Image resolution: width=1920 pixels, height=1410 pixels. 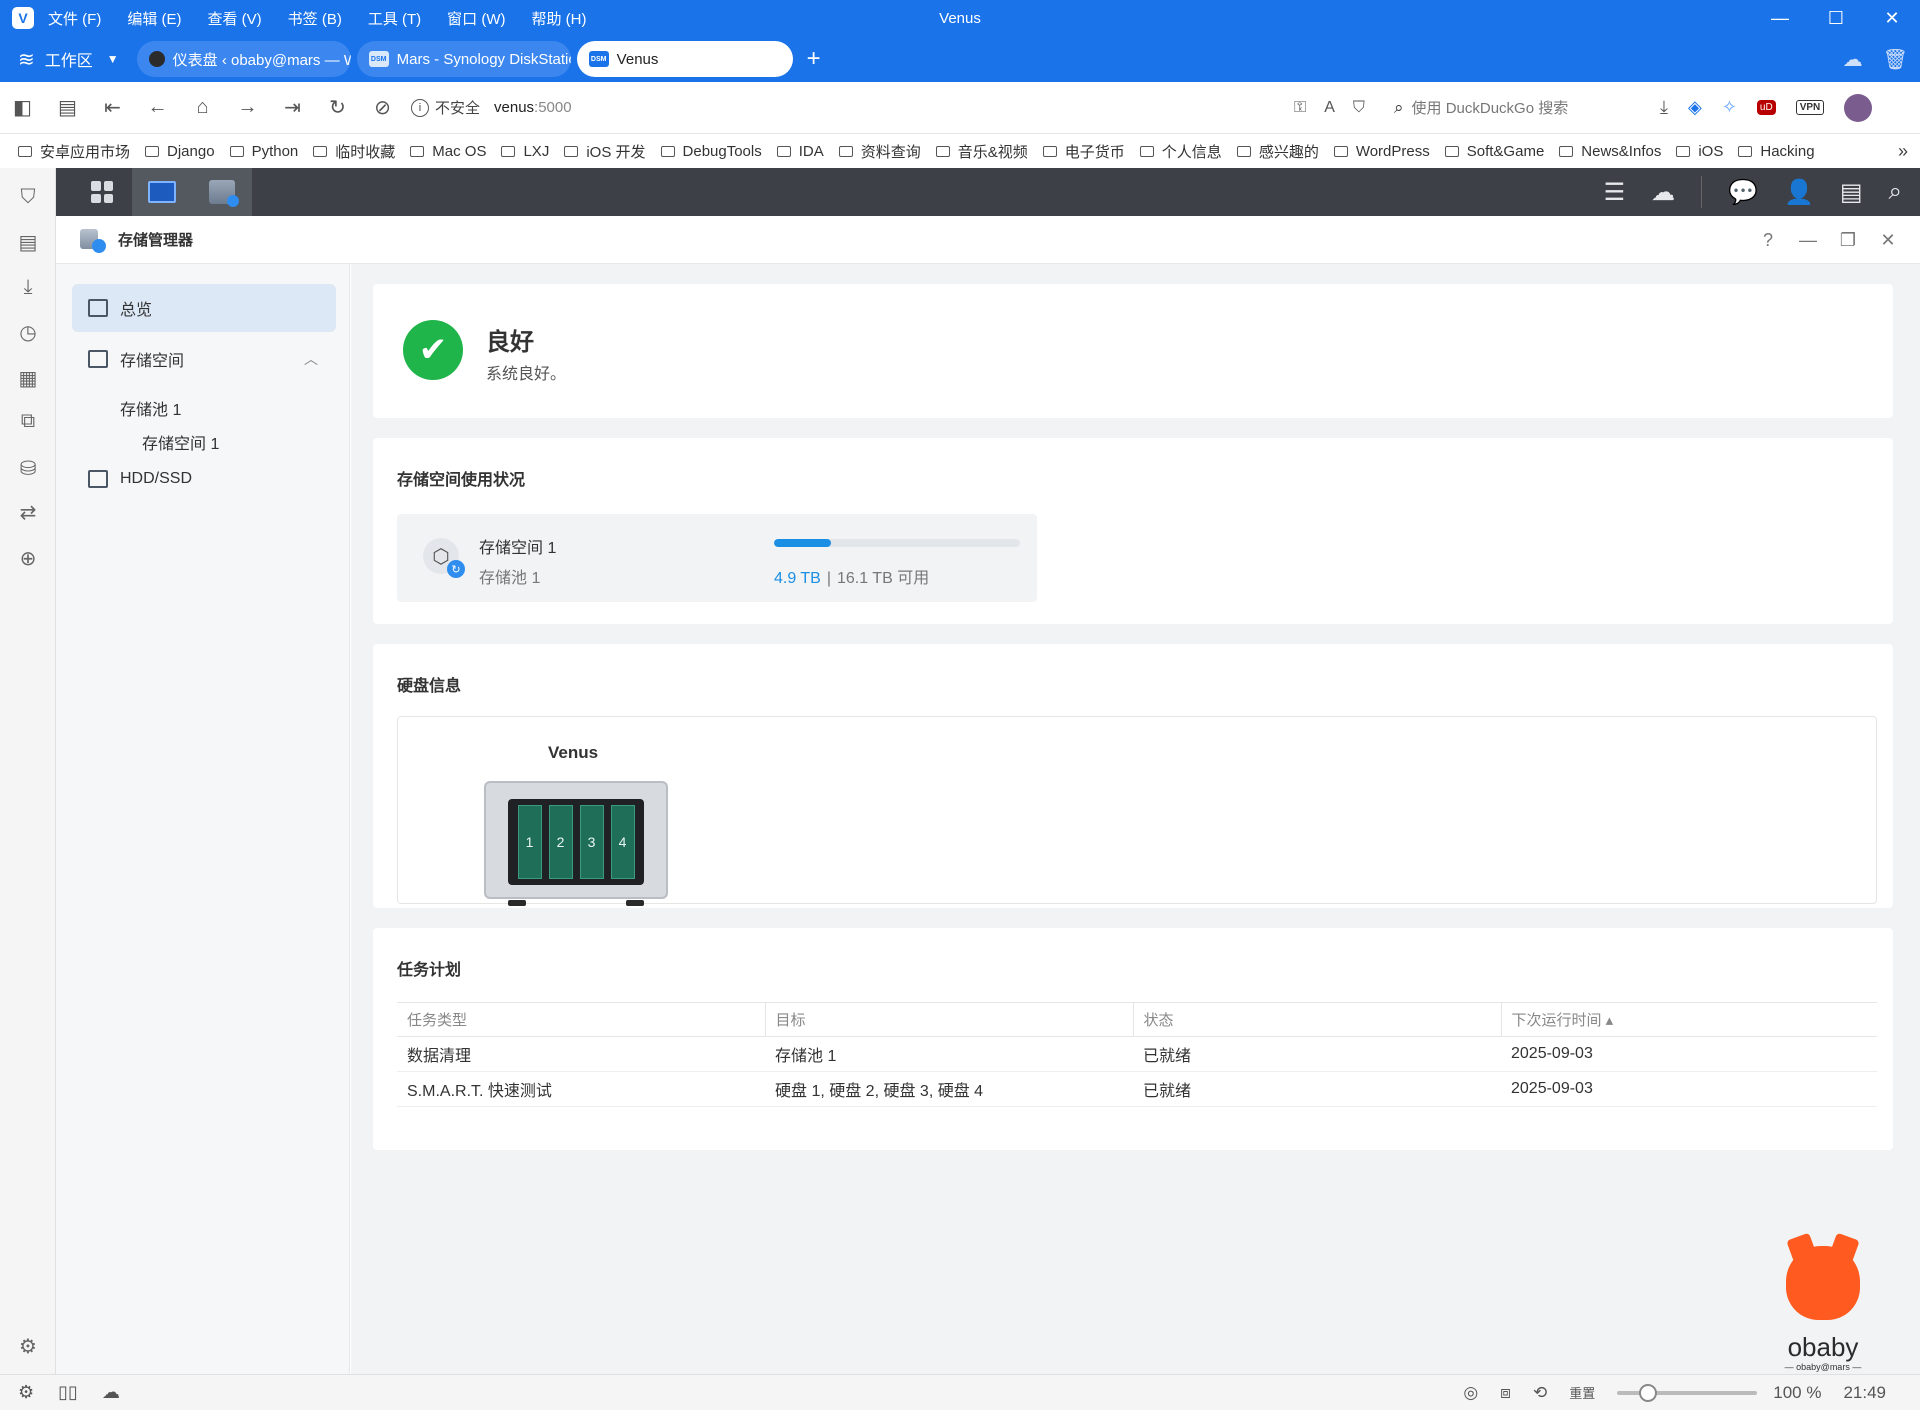 I want to click on block-icon: ⊘, so click(x=382, y=107).